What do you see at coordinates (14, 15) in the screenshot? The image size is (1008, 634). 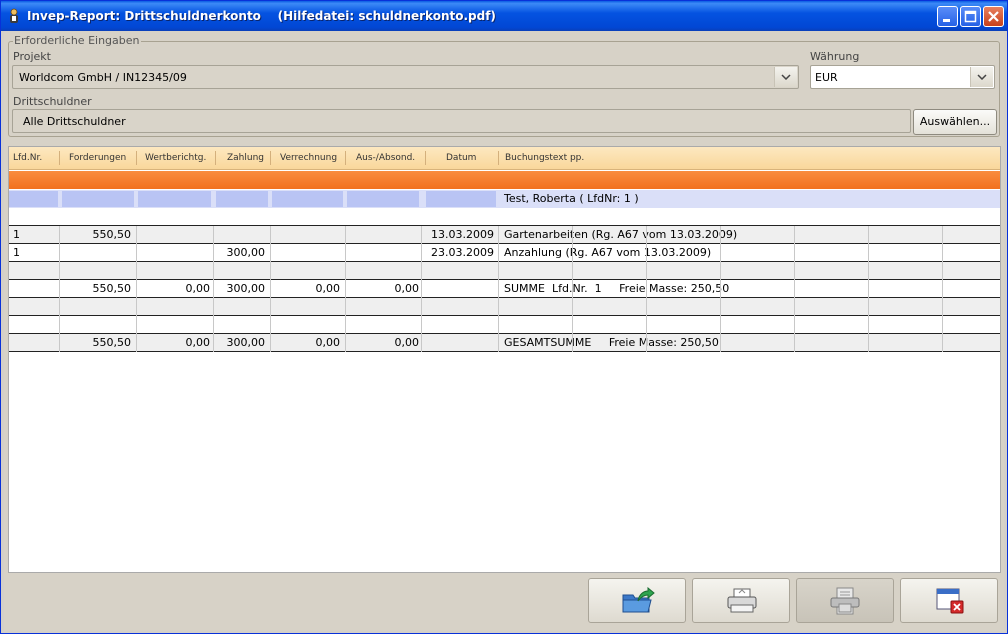 I see `app-icon` at bounding box center [14, 15].